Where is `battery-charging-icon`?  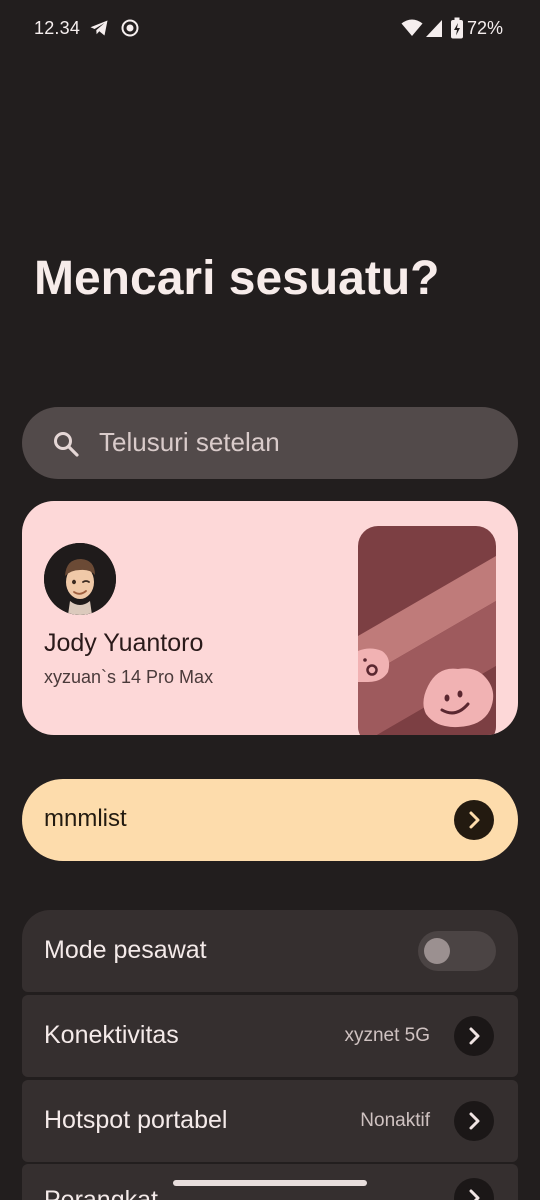 battery-charging-icon is located at coordinates (457, 28).